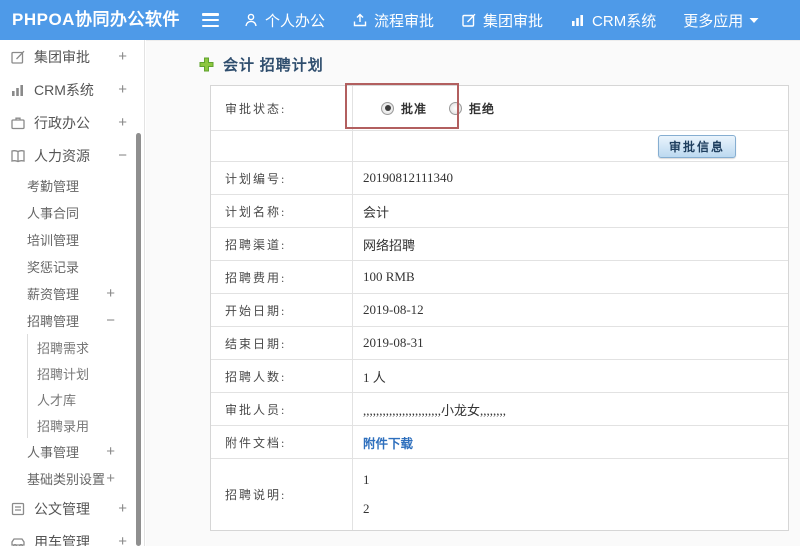 The width and height of the screenshot is (800, 546). Describe the element at coordinates (282, 376) in the screenshot. I see `field-label: 招聘人数:` at that location.